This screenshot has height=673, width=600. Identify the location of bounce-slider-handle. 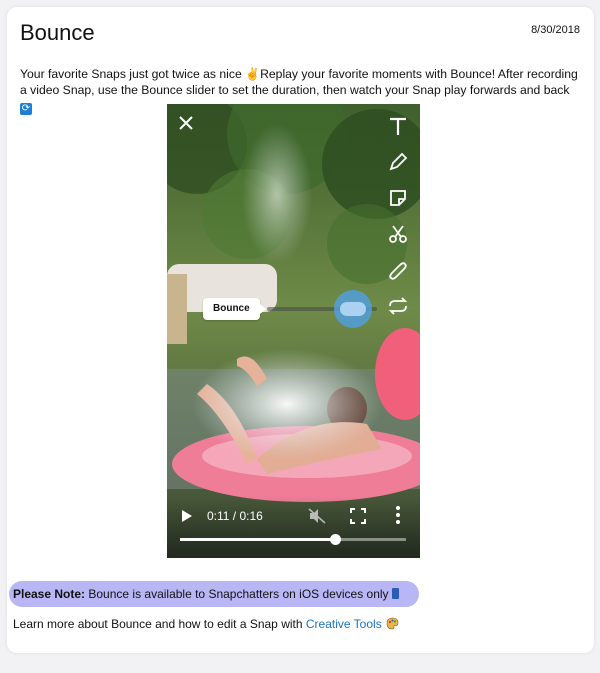
(352, 309).